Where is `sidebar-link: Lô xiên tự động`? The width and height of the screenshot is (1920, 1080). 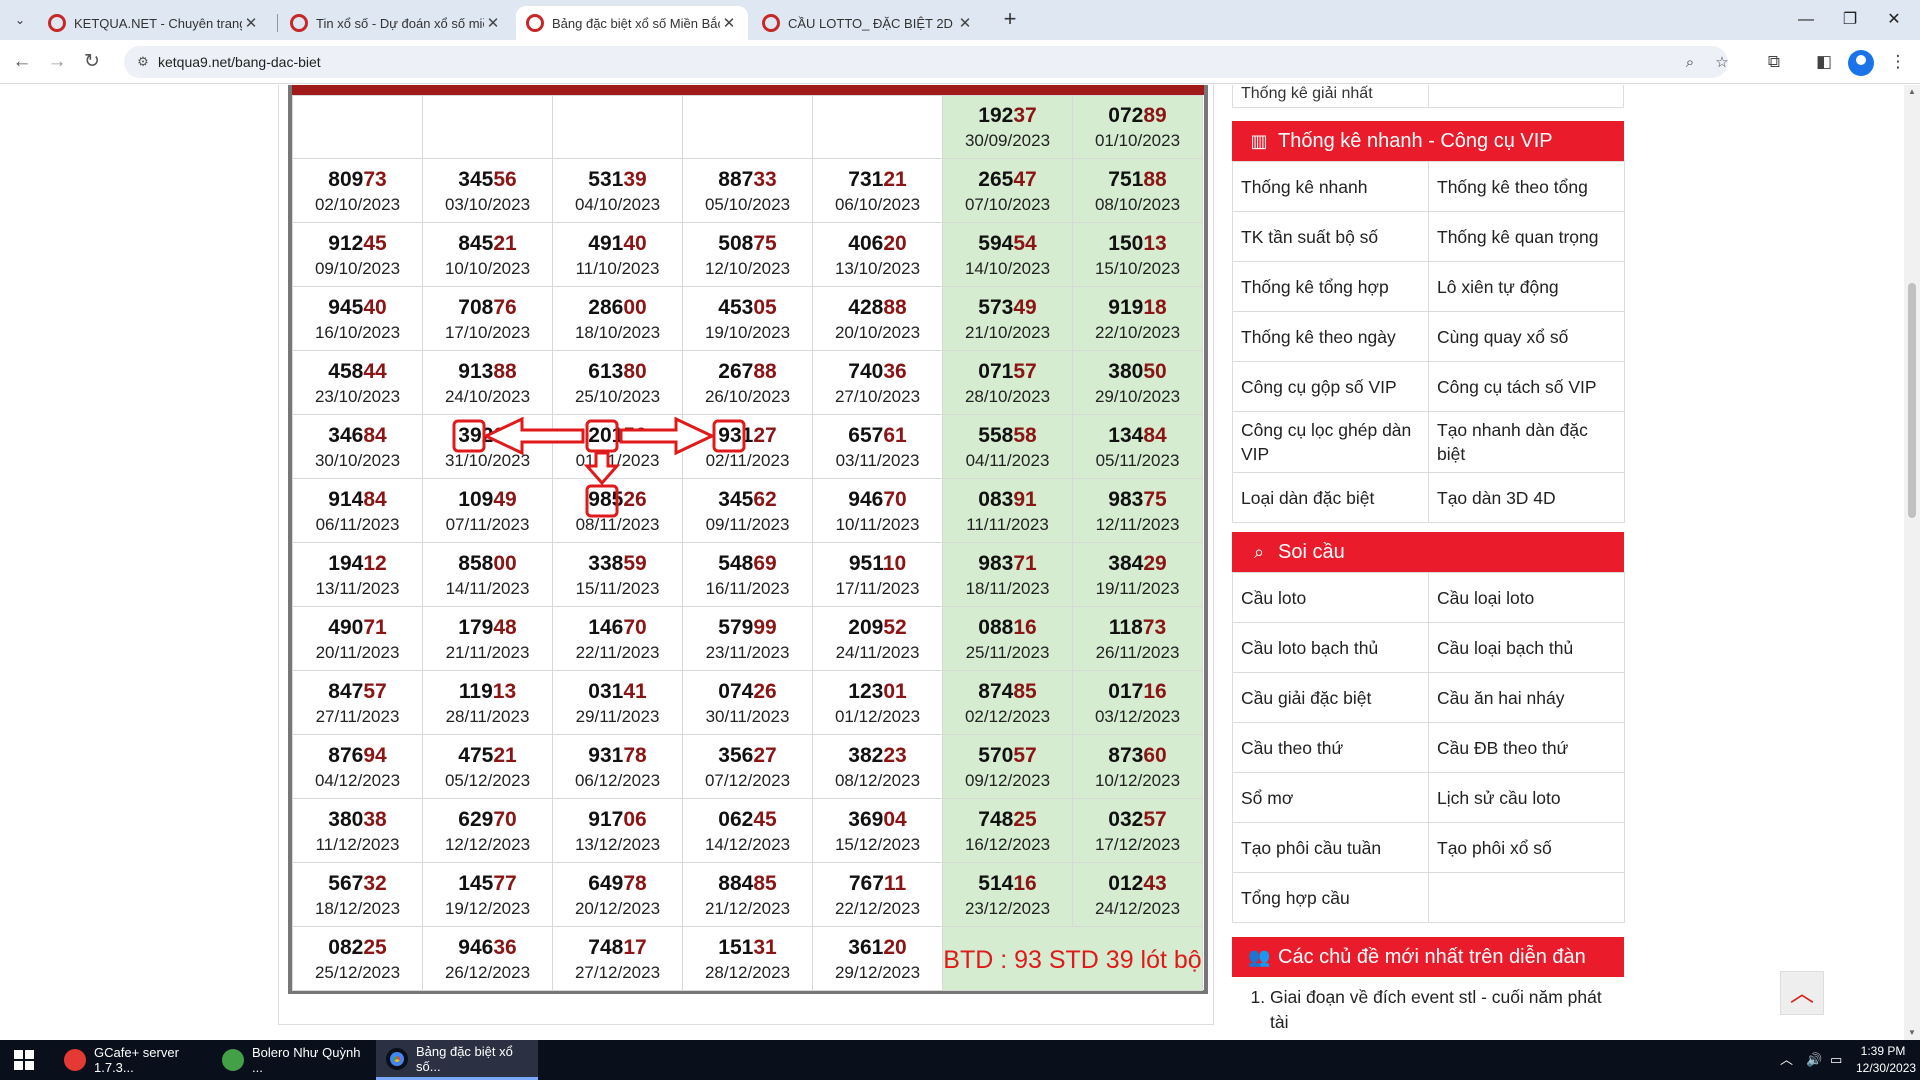 sidebar-link: Lô xiên tự động is located at coordinates (1526, 286).